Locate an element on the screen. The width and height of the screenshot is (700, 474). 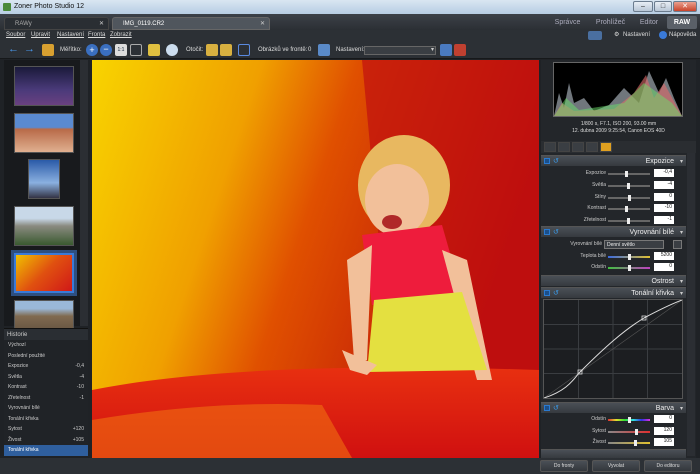
slider-shadows: Stíny 0 is located at coordinates (613, 197).